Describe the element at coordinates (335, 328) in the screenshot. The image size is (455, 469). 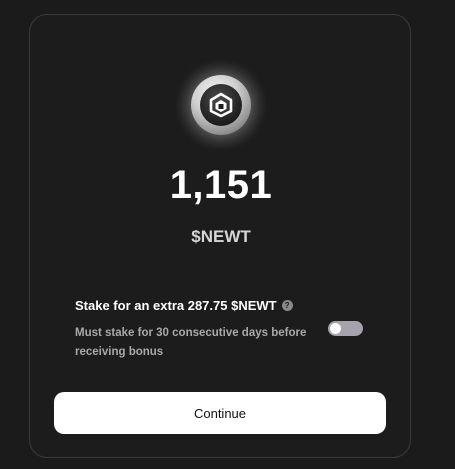
I see `toggle-knob` at that location.